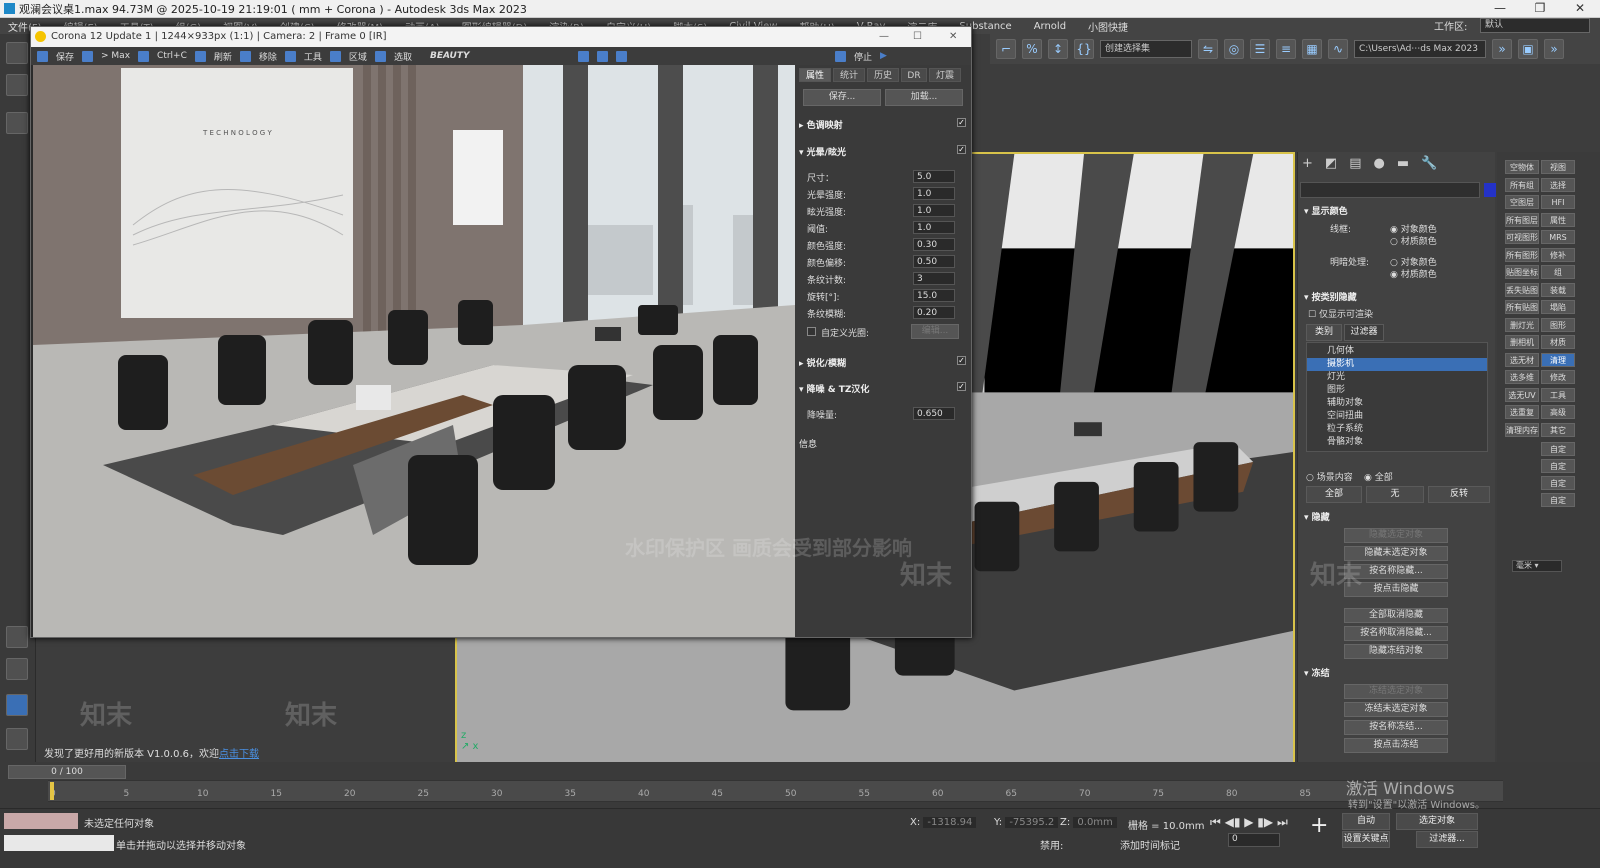 The image size is (1600, 868). What do you see at coordinates (1522, 167) in the screenshot?
I see `scene-tool-button: 空物体` at bounding box center [1522, 167].